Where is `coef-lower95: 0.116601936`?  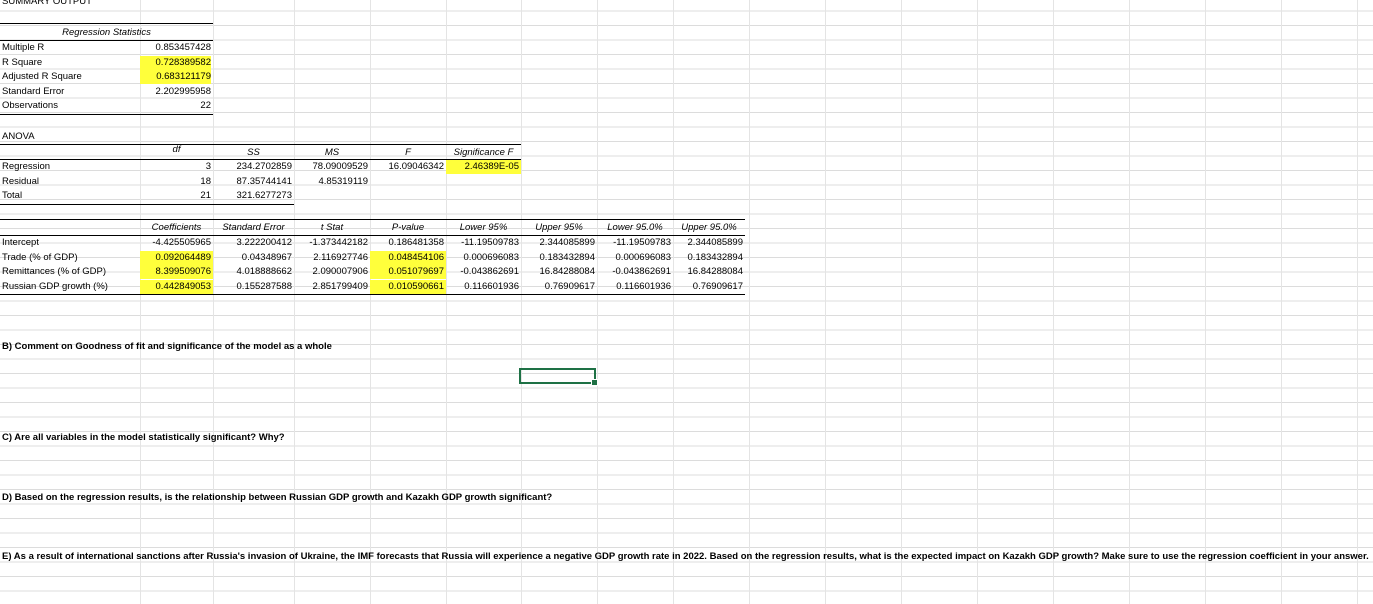
coef-lower95: 0.116601936 is located at coordinates (491, 286).